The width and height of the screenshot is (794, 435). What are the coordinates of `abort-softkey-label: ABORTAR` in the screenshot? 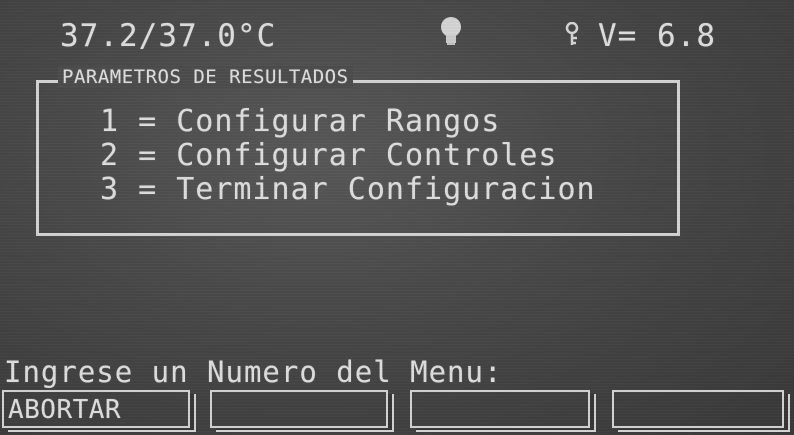 It's located at (65, 410).